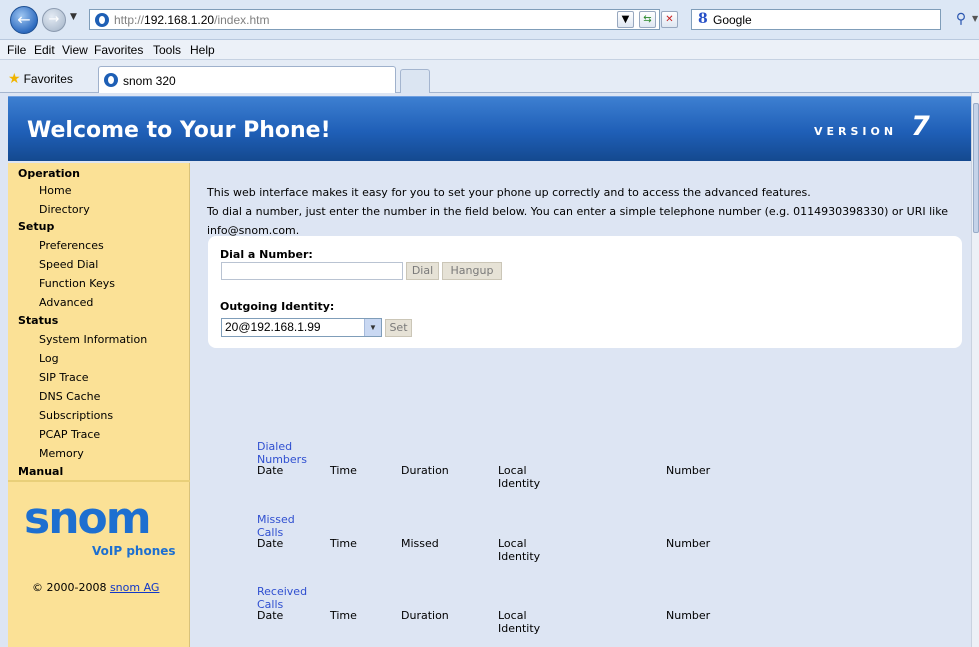 The height and width of the screenshot is (647, 979). What do you see at coordinates (135, 587) in the screenshot?
I see `snom-ag-link: snom AG` at bounding box center [135, 587].